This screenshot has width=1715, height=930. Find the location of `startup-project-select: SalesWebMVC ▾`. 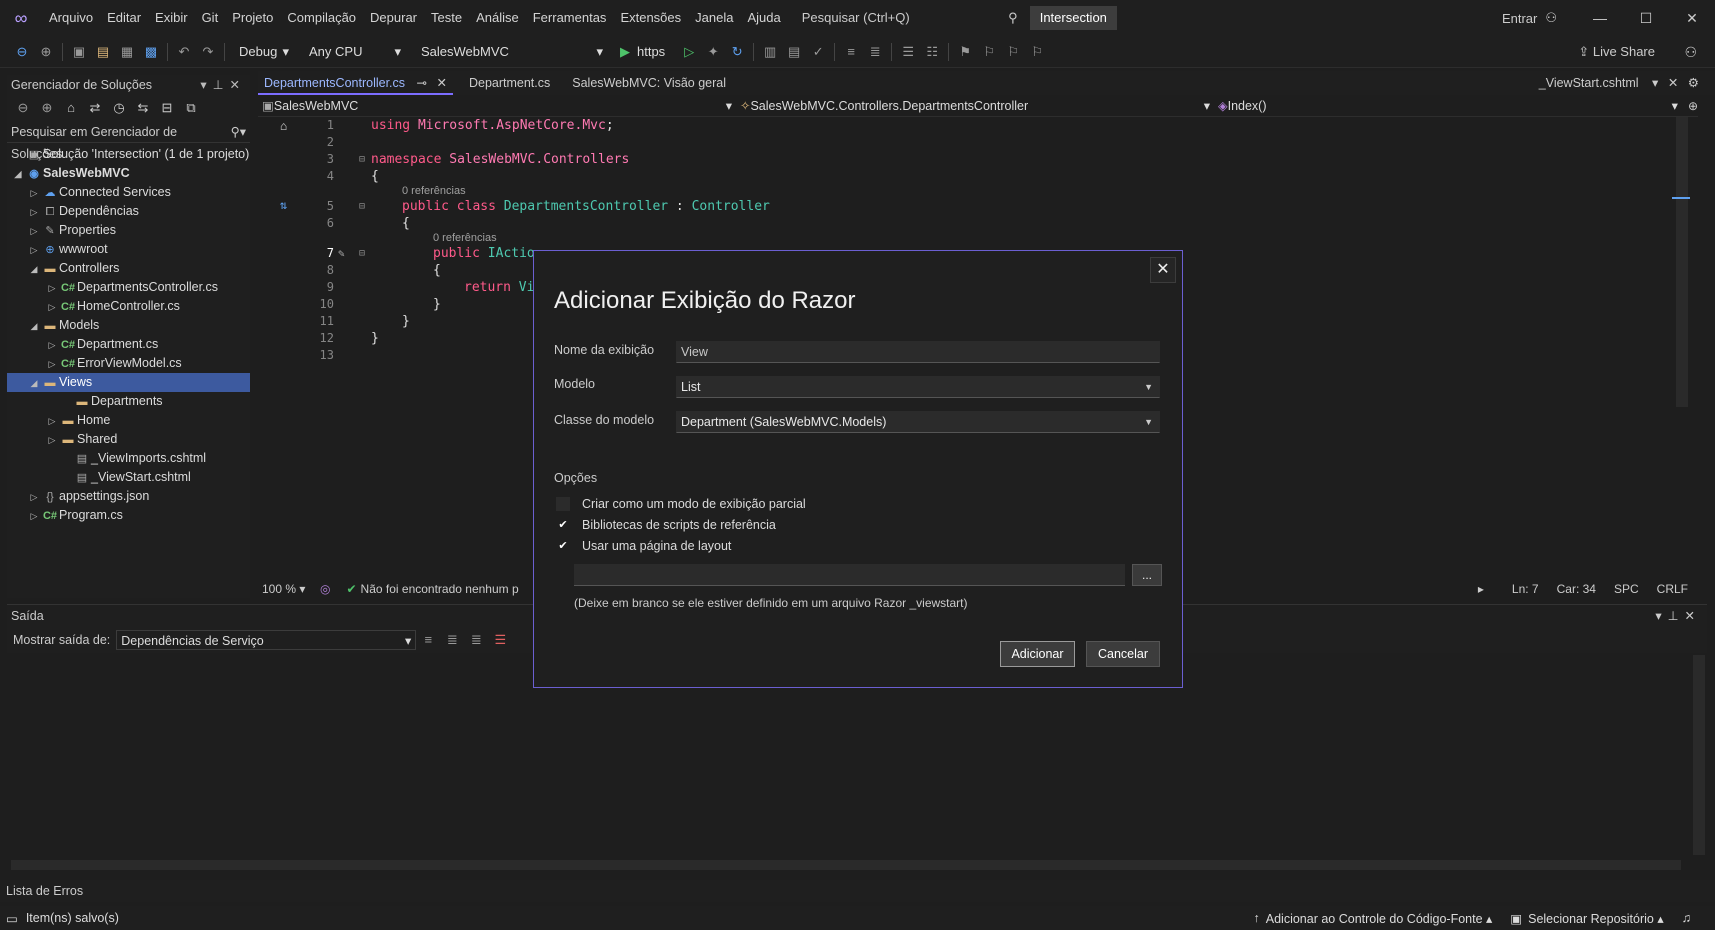

startup-project-select: SalesWebMVC ▾ is located at coordinates (512, 51).